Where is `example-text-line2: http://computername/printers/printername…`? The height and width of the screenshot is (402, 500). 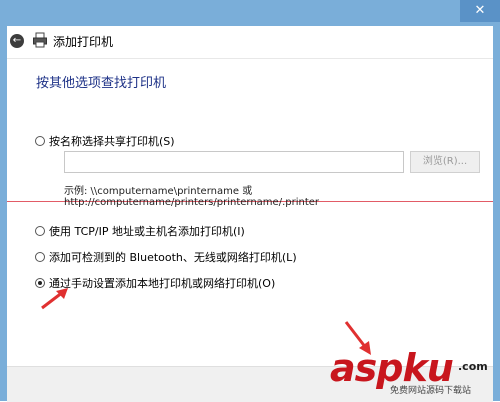 example-text-line2: http://computername/printers/printername… is located at coordinates (192, 202).